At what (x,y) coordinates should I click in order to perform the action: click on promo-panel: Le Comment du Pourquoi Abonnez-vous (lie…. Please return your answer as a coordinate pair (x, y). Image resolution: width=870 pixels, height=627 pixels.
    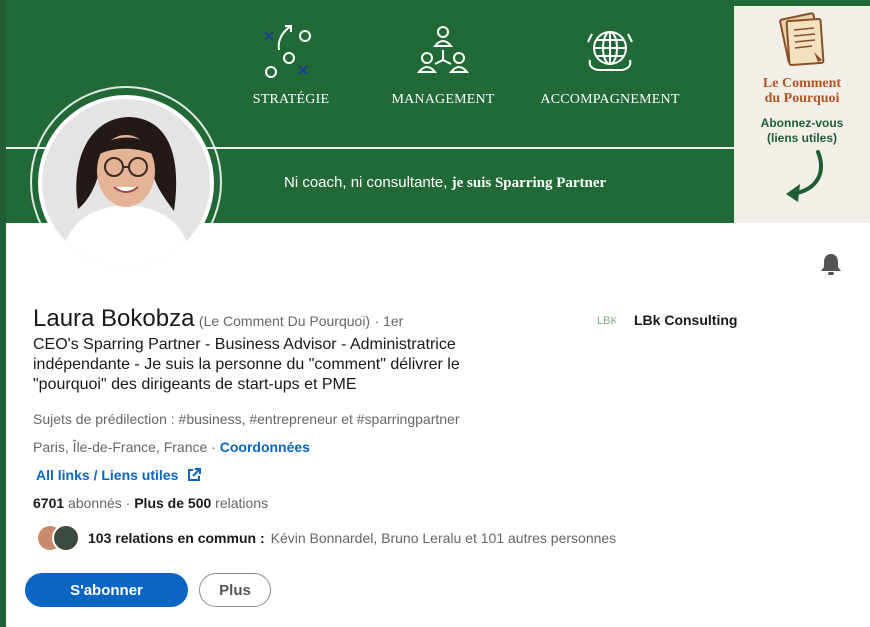
    Looking at the image, I should click on (802, 114).